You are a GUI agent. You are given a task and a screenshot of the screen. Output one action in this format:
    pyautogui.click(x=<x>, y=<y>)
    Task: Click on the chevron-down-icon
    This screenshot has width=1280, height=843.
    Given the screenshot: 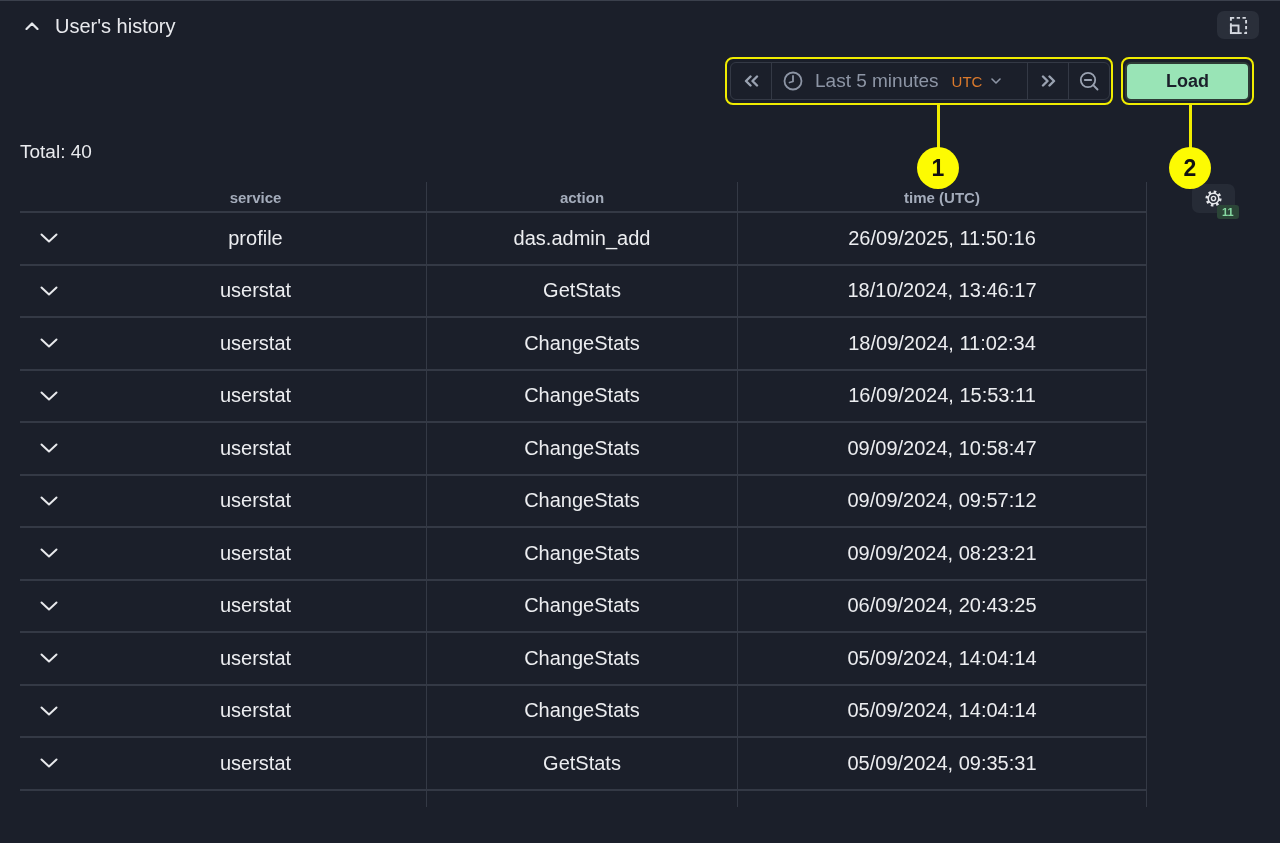 What is the action you would take?
    pyautogui.click(x=996, y=81)
    